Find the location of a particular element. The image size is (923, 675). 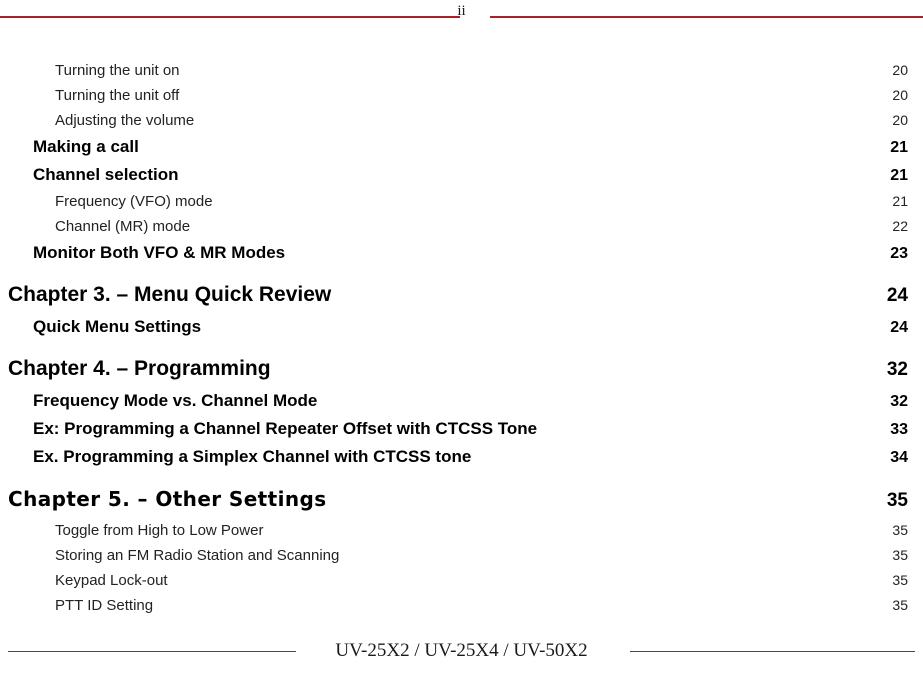

toc-entry-title: Making a call is located at coordinates (86, 146).